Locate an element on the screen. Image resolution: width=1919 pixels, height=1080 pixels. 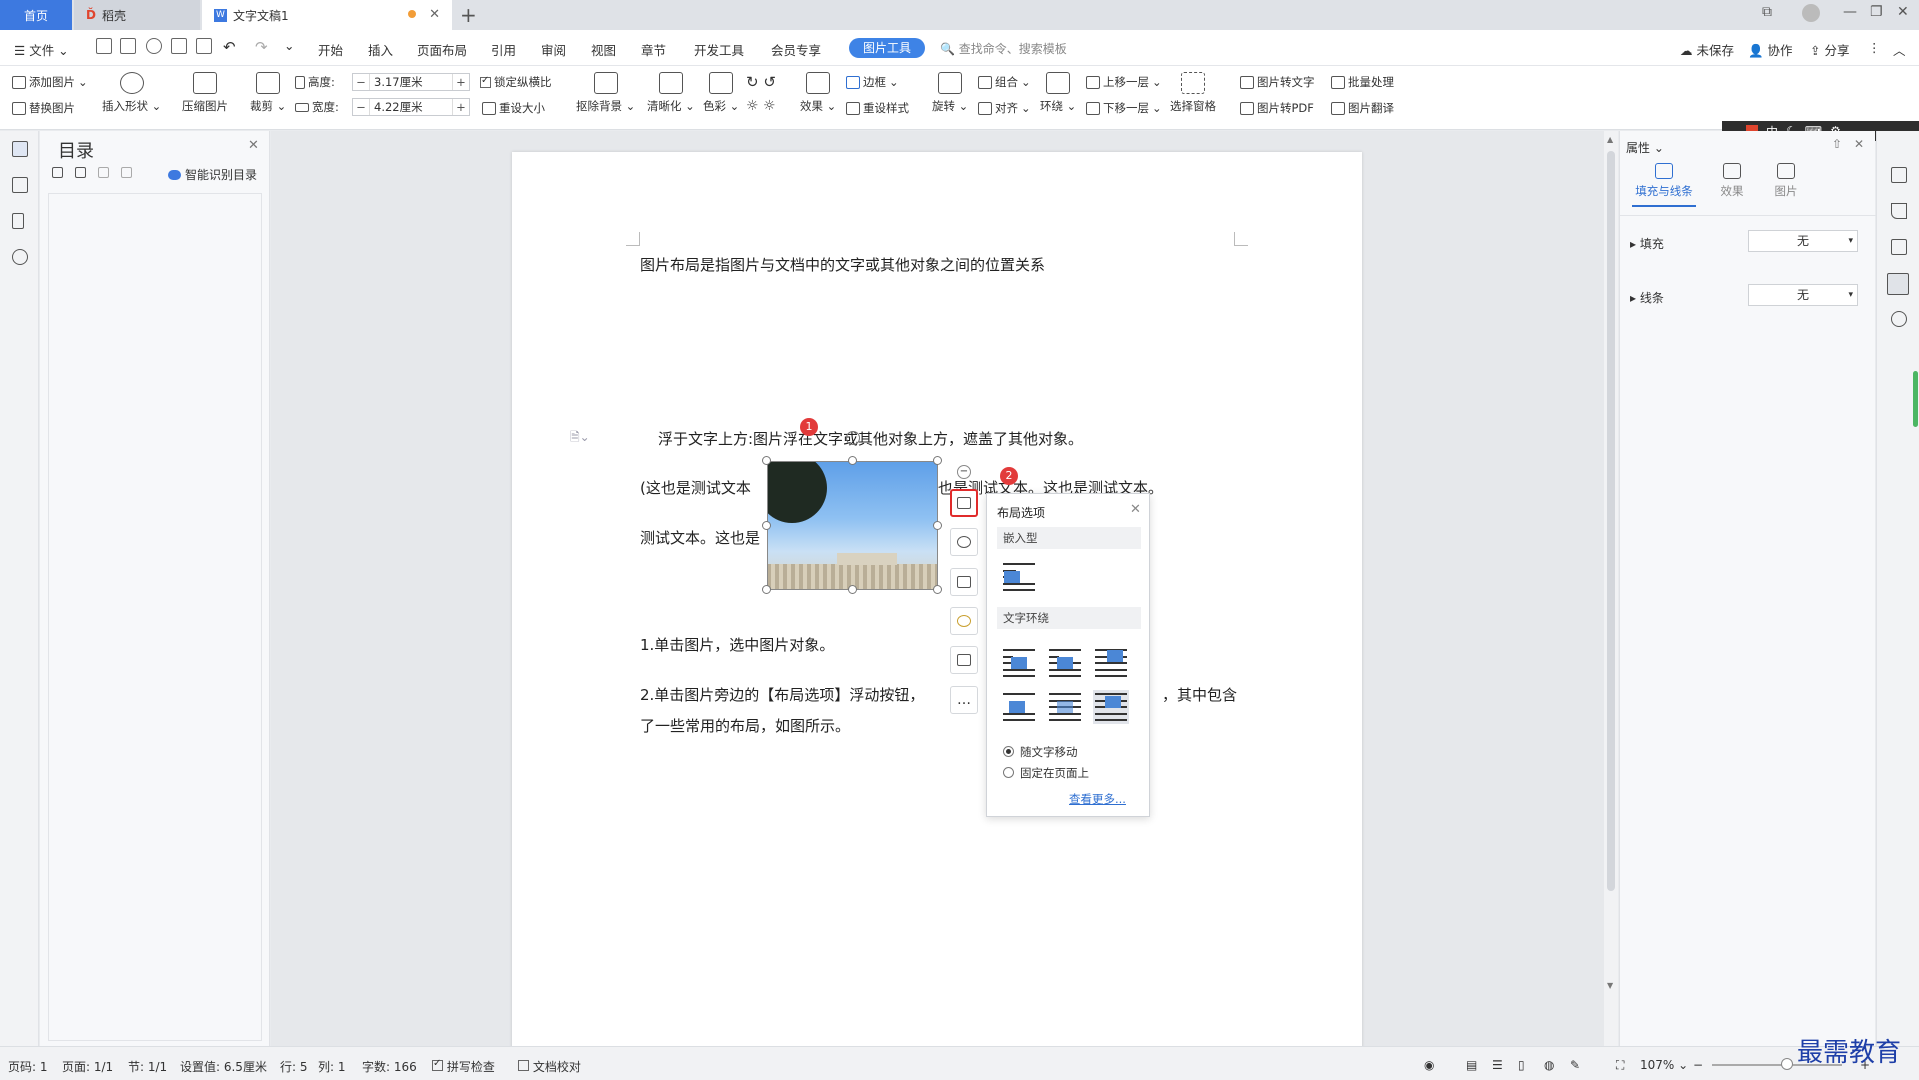
toc-nav-icon is located at coordinates (20, 149).